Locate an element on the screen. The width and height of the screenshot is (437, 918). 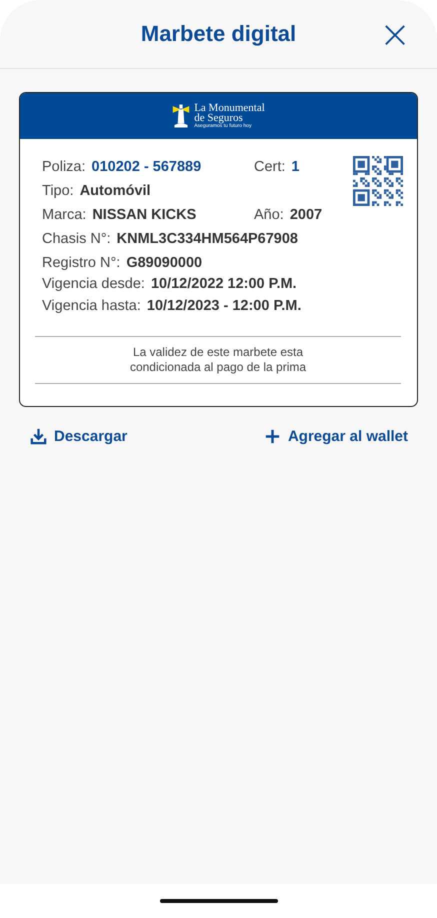
field-label: Cert: is located at coordinates (270, 167).